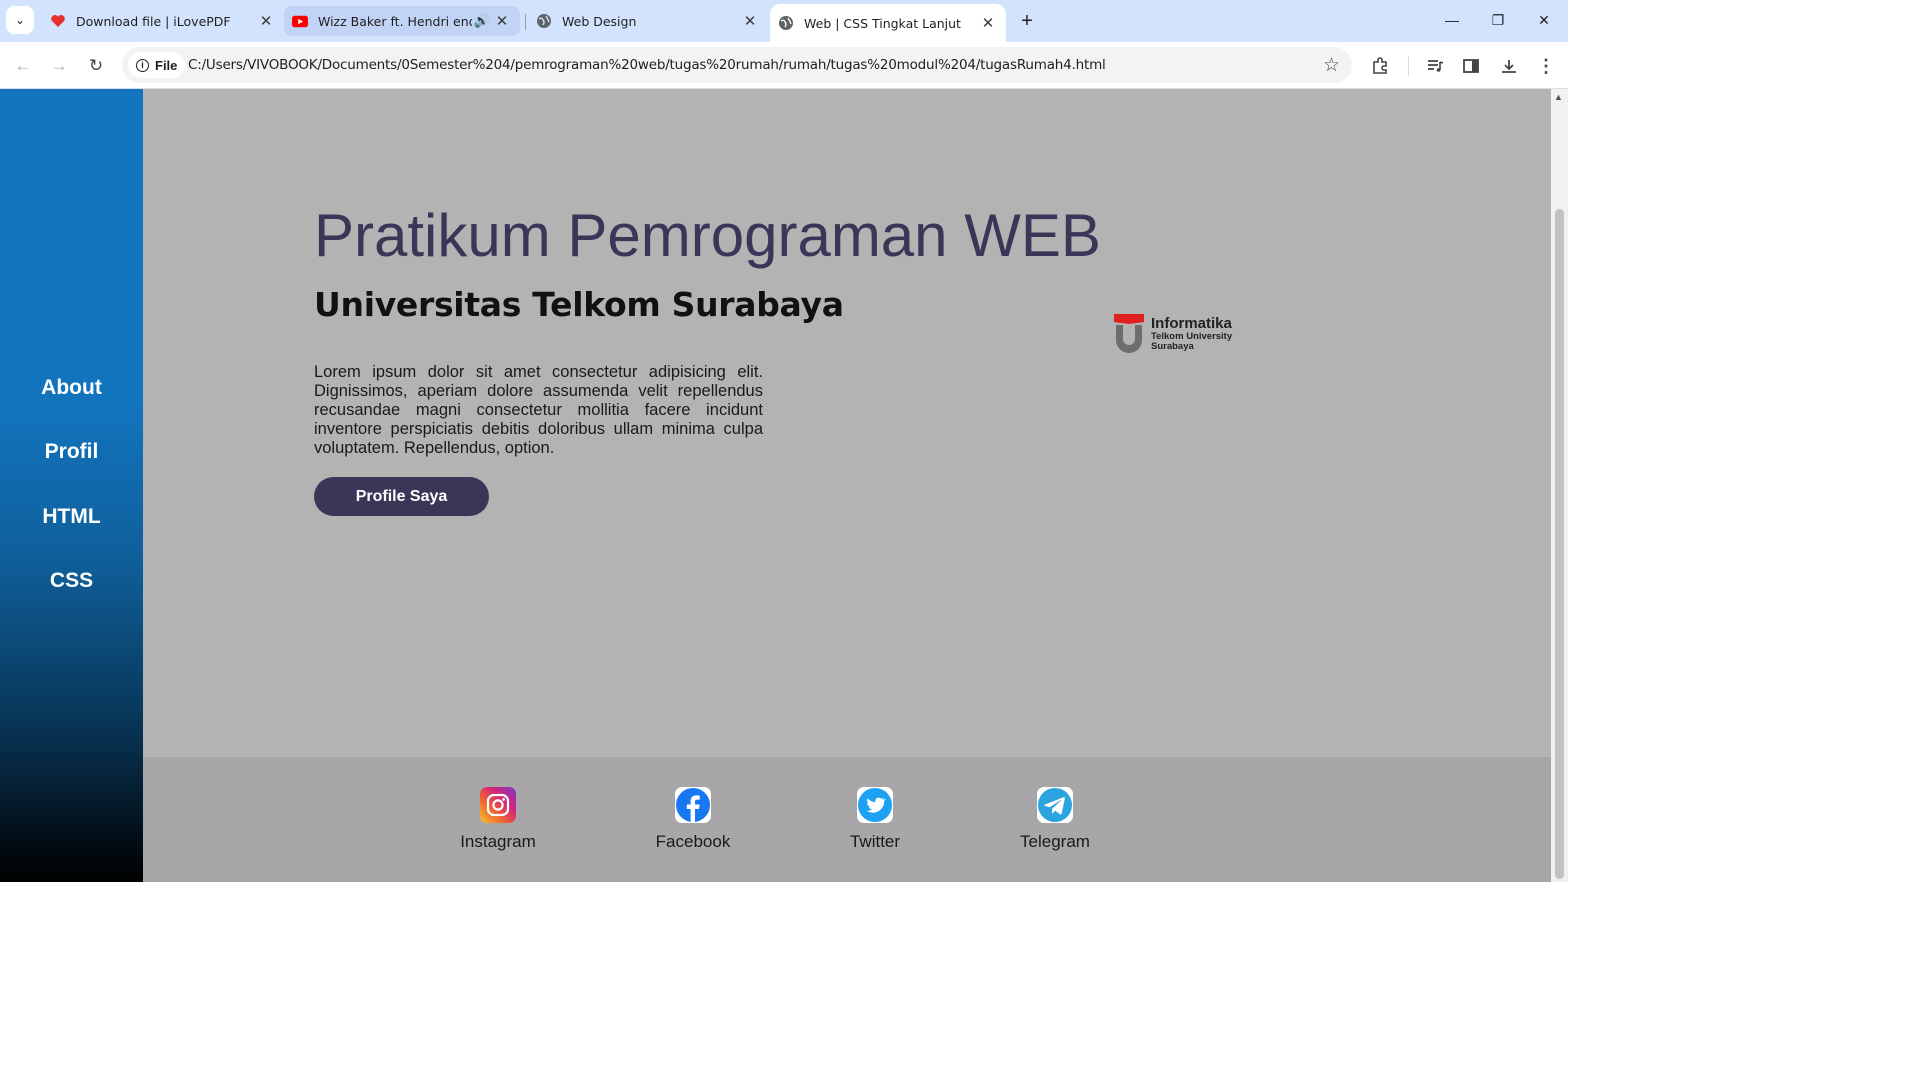 Image resolution: width=1920 pixels, height=1080 pixels. Describe the element at coordinates (1172, 346) in the screenshot. I see `logo-line-3: Surabaya` at that location.